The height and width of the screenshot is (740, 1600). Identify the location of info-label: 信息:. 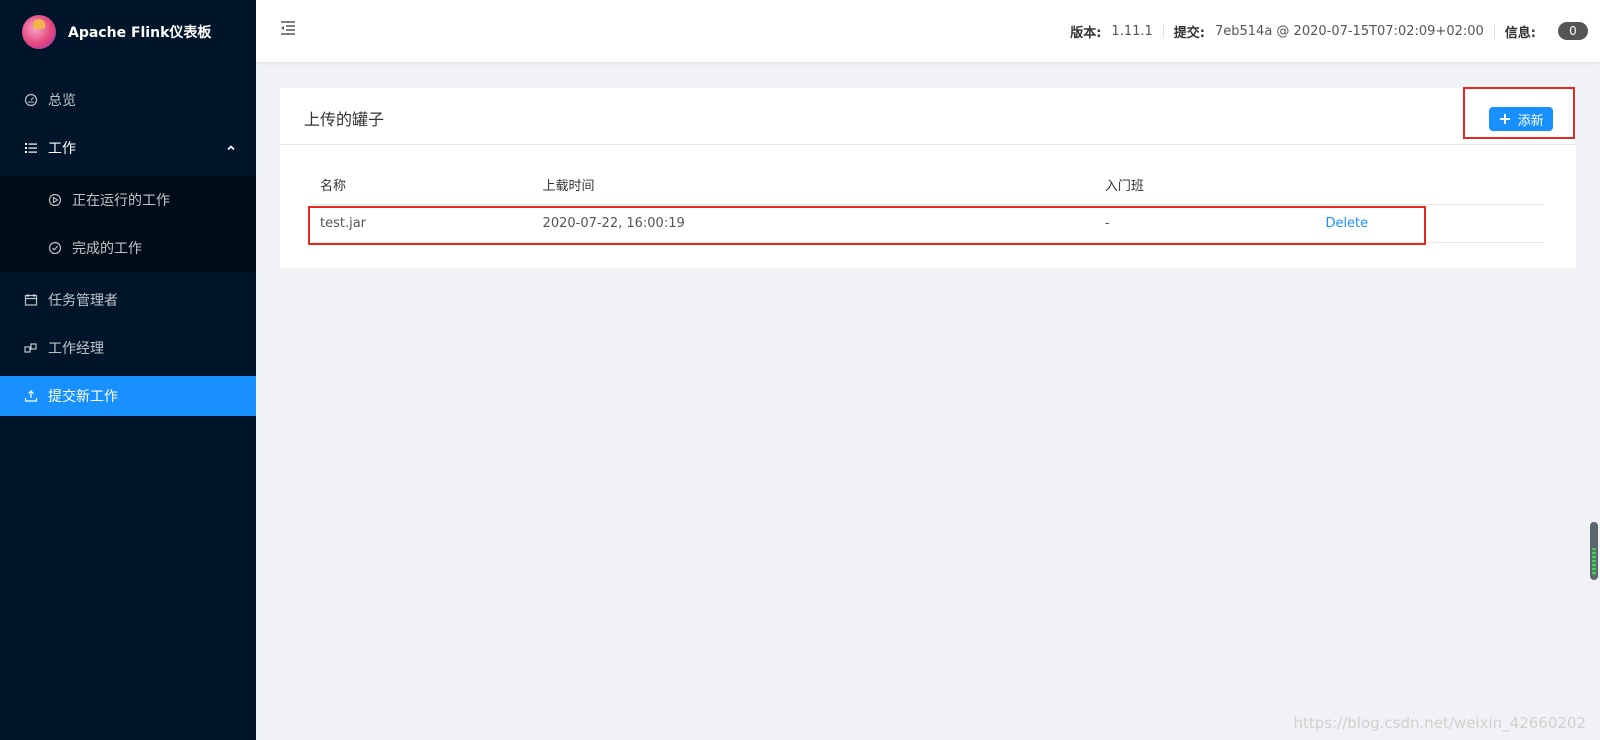
(1520, 33).